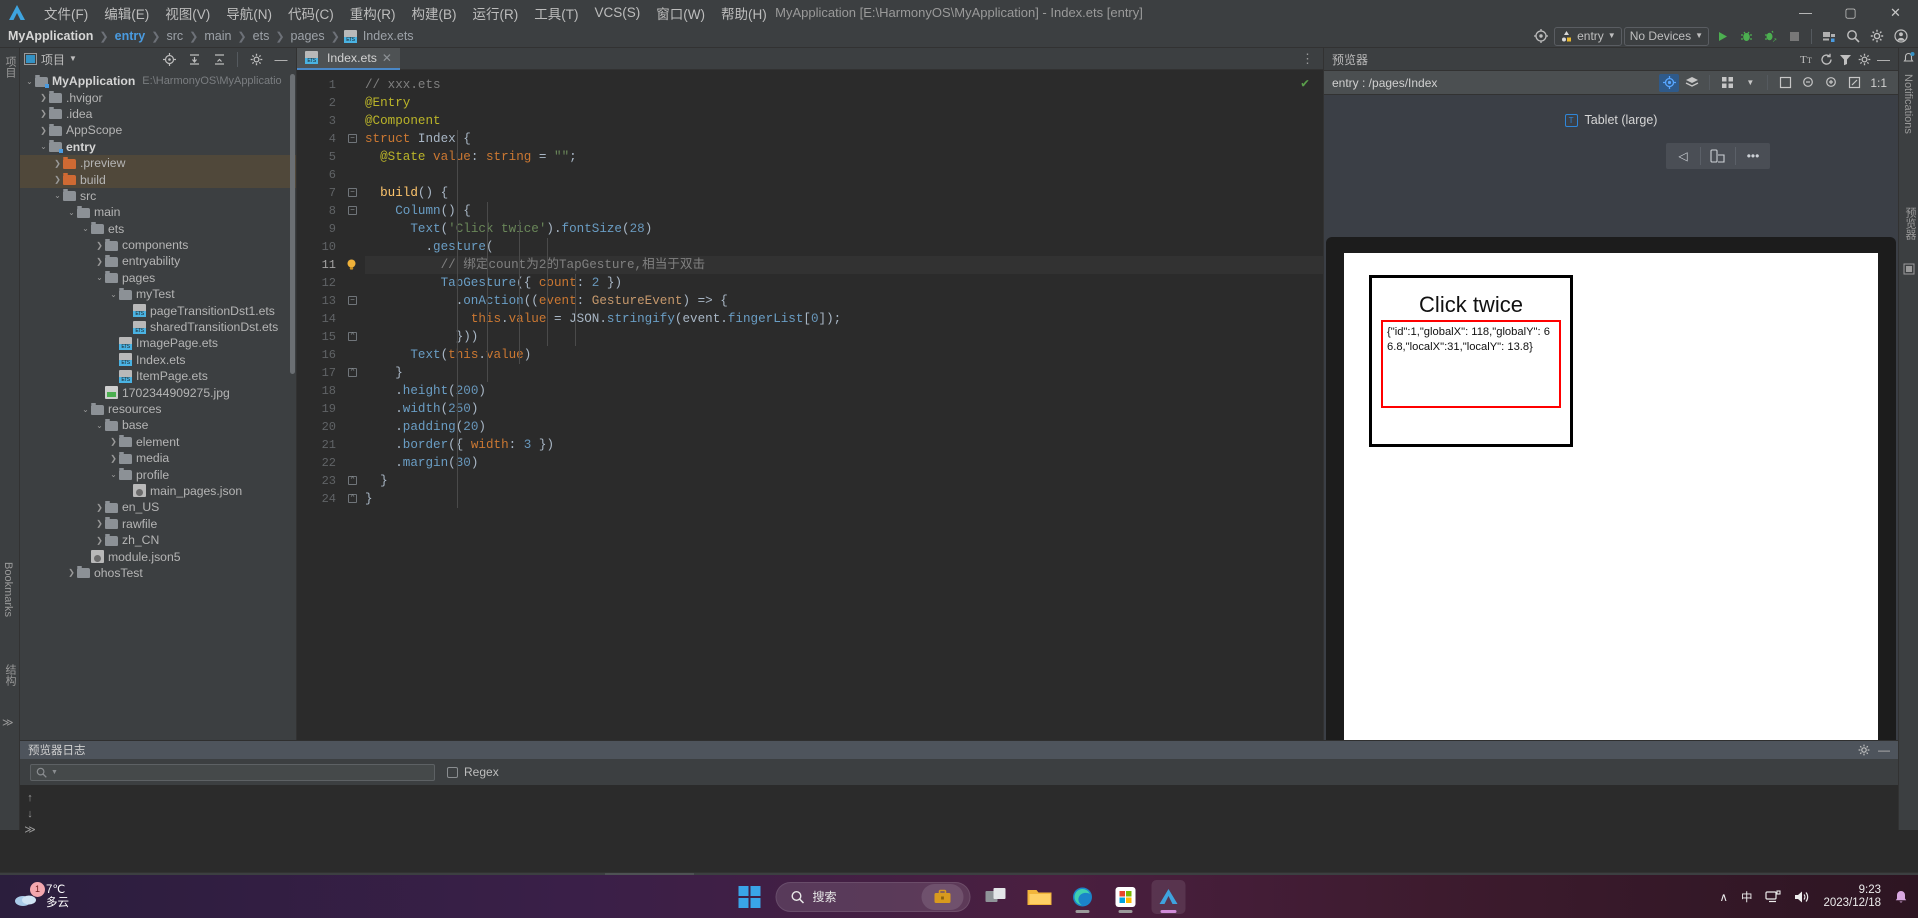 This screenshot has height=918, width=1918. I want to click on code-line: .gesture(, so click(844, 247).